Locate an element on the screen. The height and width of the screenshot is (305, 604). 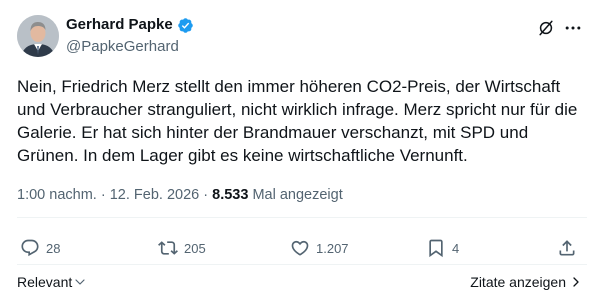
avatar is located at coordinates (38, 36).